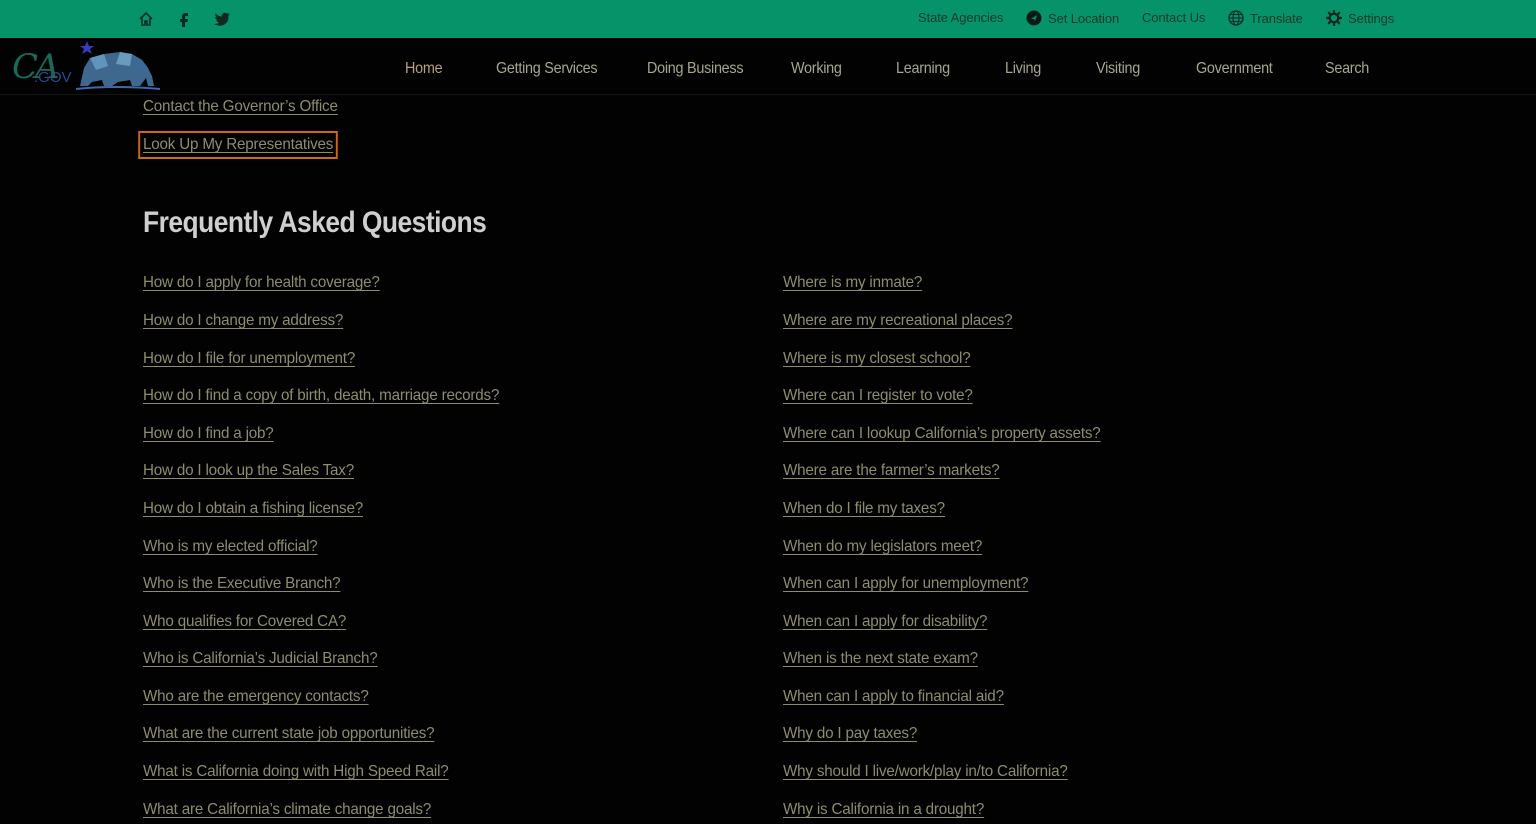  What do you see at coordinates (256, 697) in the screenshot?
I see `faq-link: Who are the emergency contacts?` at bounding box center [256, 697].